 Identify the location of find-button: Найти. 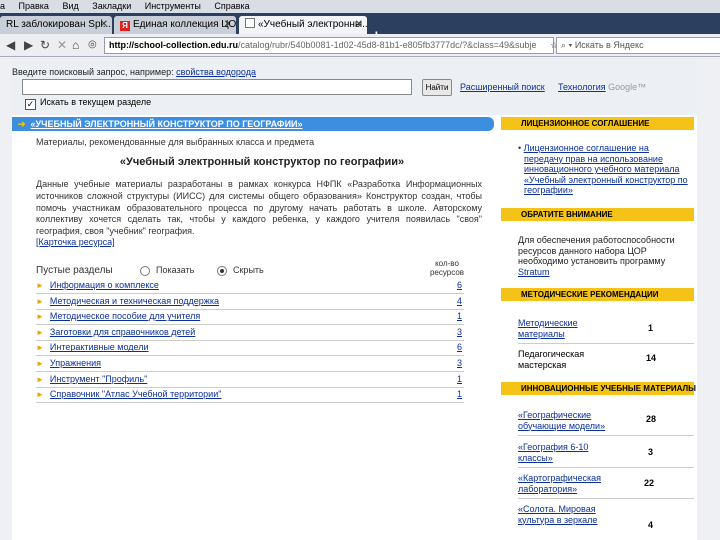
(437, 87).